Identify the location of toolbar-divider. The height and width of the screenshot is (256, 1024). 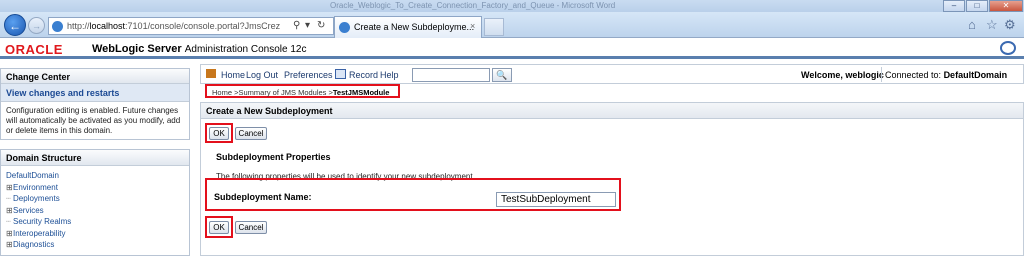
(881, 74).